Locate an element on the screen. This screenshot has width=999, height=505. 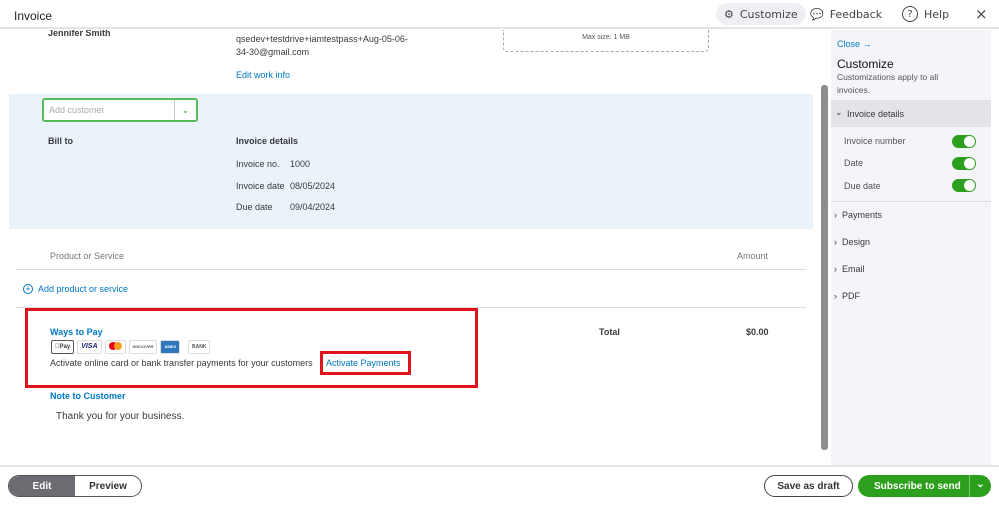
panel-subtitle: Customizations apply to all is located at coordinates (888, 77).